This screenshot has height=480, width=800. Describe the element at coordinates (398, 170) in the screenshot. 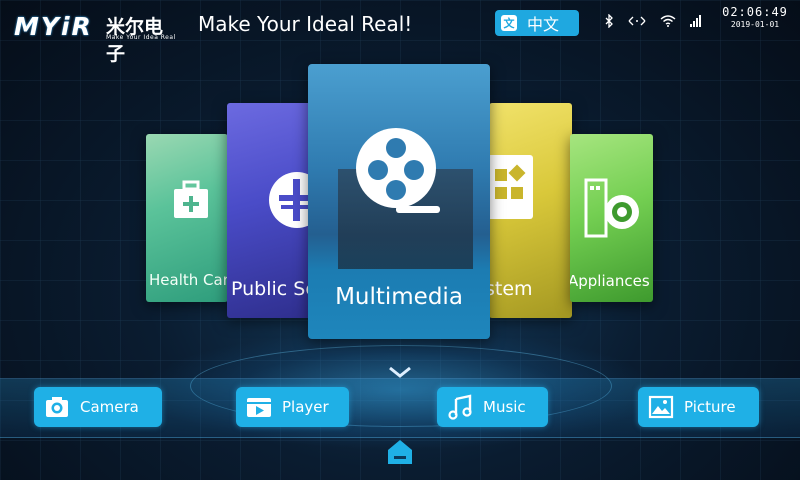

I see `film-reel-icon` at that location.